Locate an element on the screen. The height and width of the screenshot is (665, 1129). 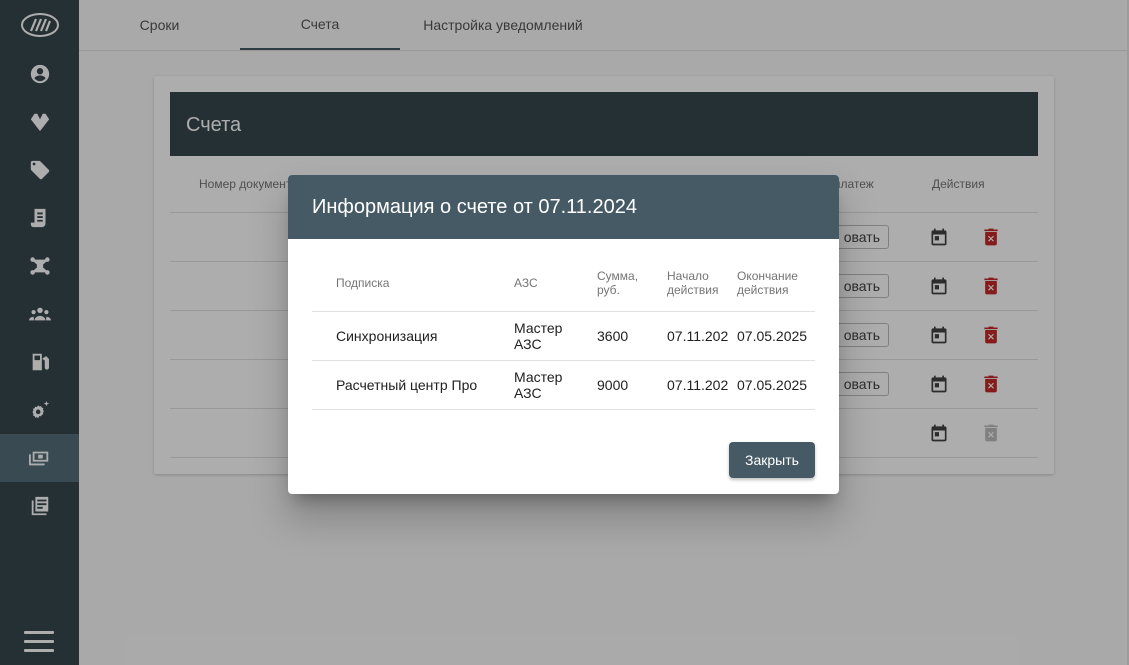
cell-subscription: Расчетный центр Про is located at coordinates (407, 385).